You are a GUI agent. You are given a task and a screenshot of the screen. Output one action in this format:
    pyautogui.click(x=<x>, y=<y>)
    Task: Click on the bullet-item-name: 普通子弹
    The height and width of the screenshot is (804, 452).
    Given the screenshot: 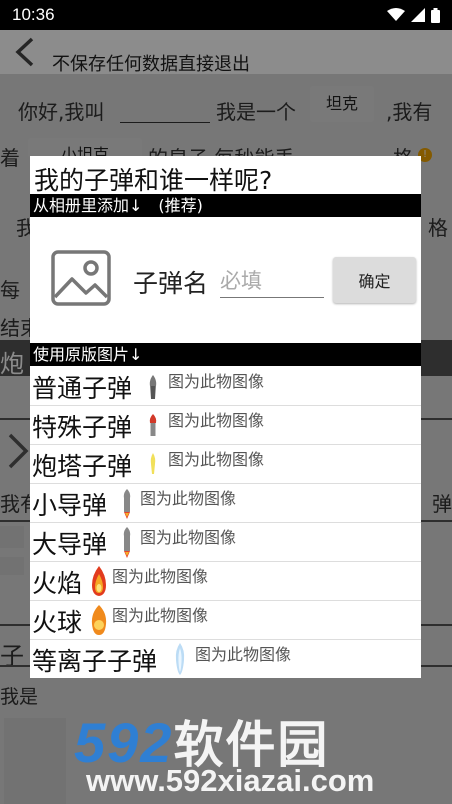 What is the action you would take?
    pyautogui.click(x=82, y=388)
    